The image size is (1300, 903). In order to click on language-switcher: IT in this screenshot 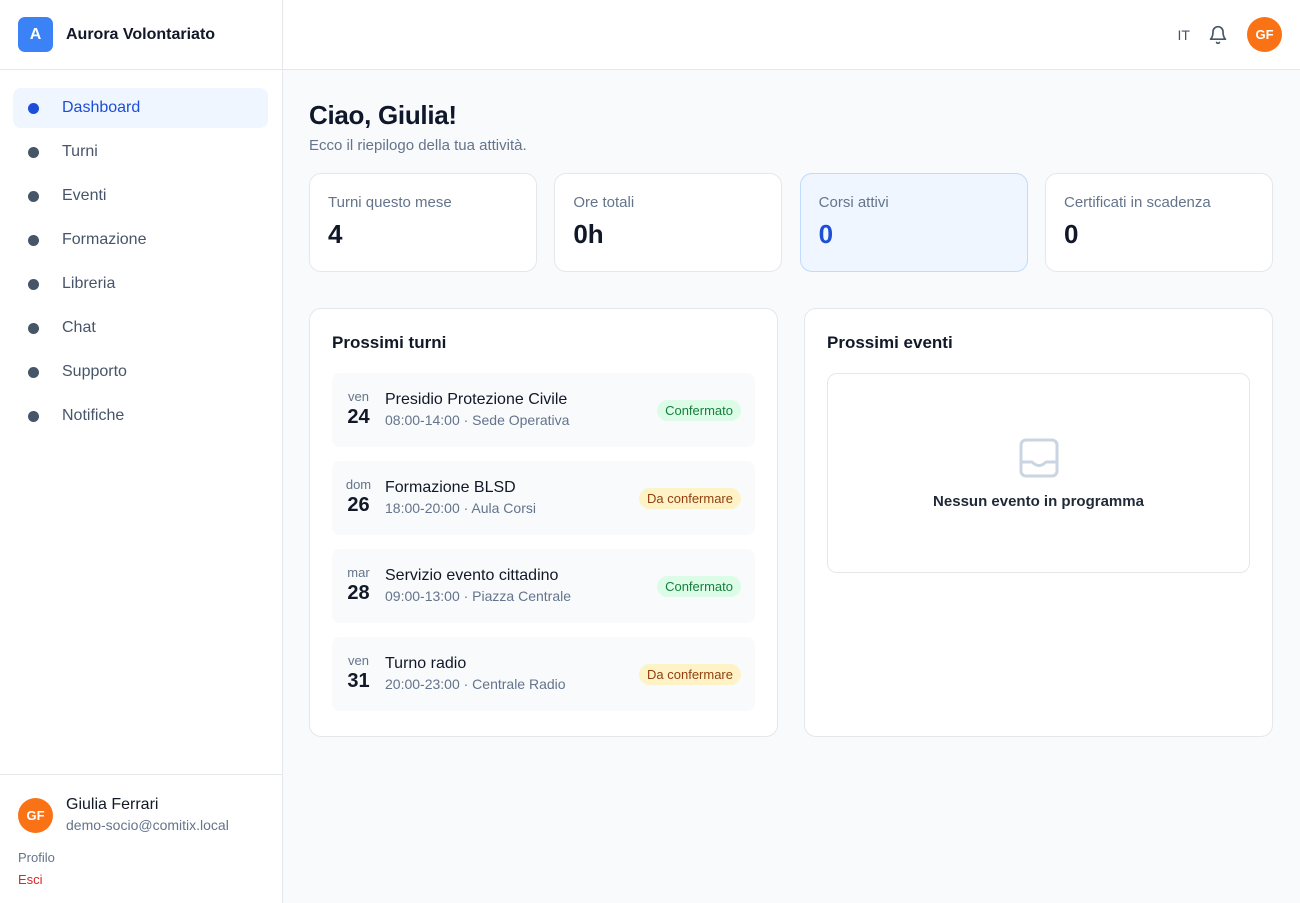, I will do `click(1184, 35)`.